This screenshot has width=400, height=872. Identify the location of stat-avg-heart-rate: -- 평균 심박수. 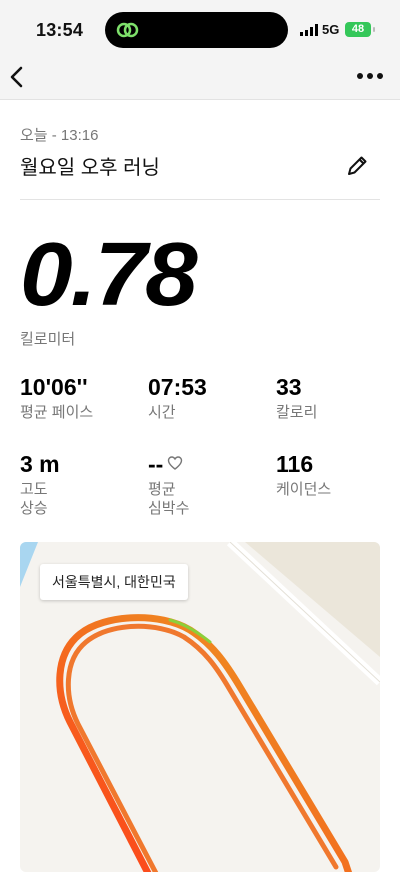
(168, 484).